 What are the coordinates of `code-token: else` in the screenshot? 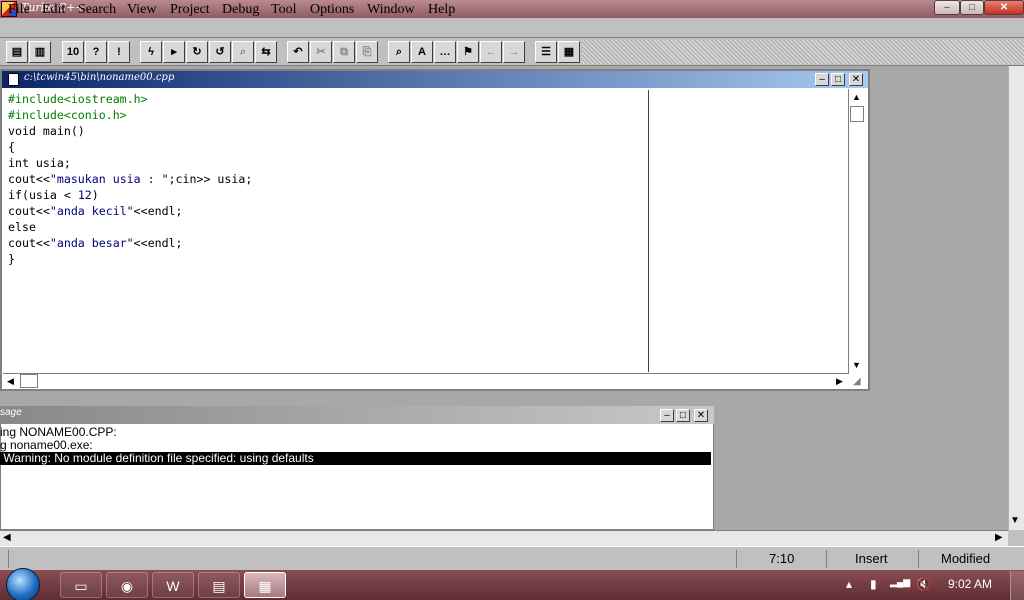 It's located at (22, 227).